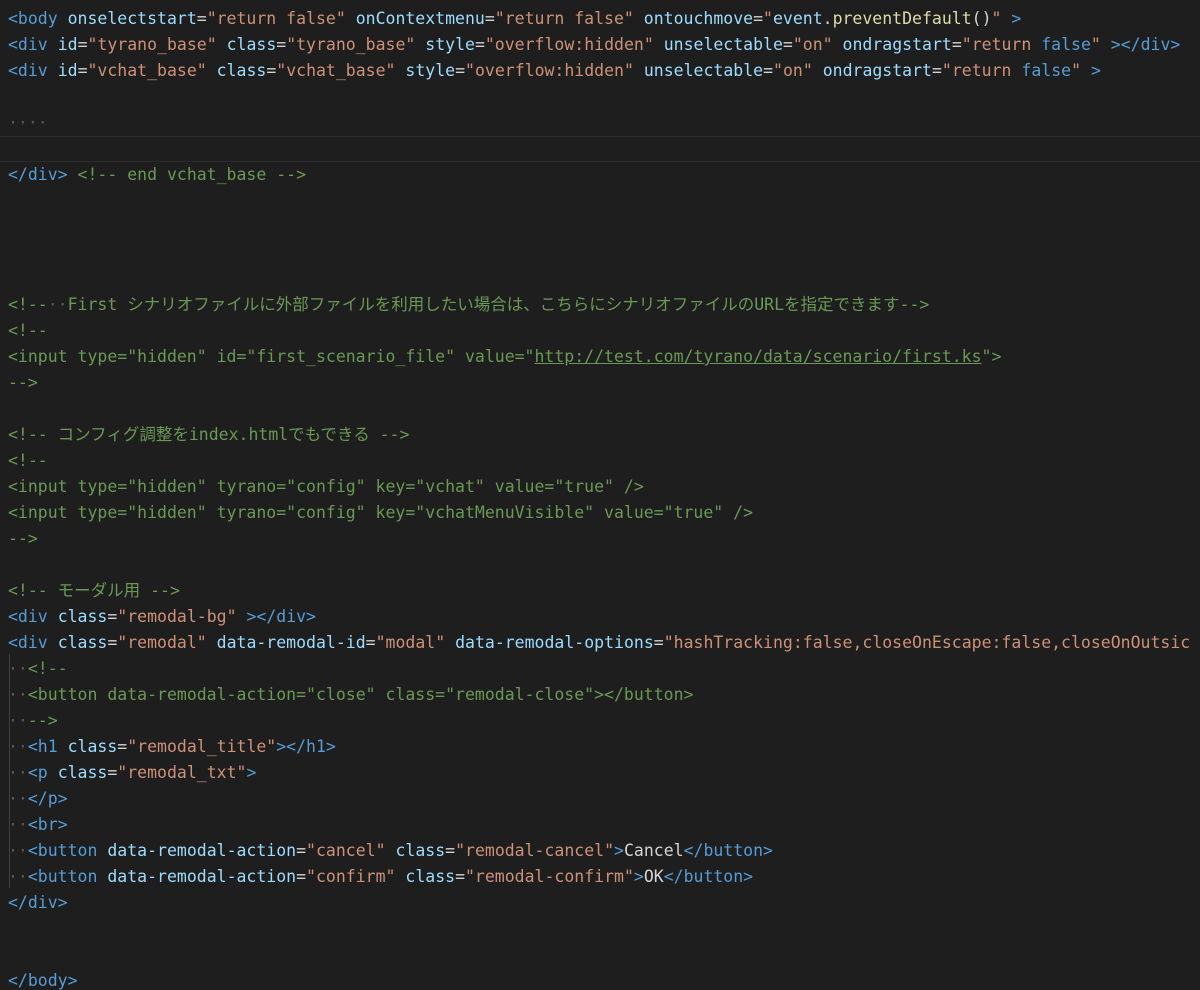 This screenshot has width=1200, height=990. Describe the element at coordinates (600, 903) in the screenshot. I see `code-line: </div>` at that location.